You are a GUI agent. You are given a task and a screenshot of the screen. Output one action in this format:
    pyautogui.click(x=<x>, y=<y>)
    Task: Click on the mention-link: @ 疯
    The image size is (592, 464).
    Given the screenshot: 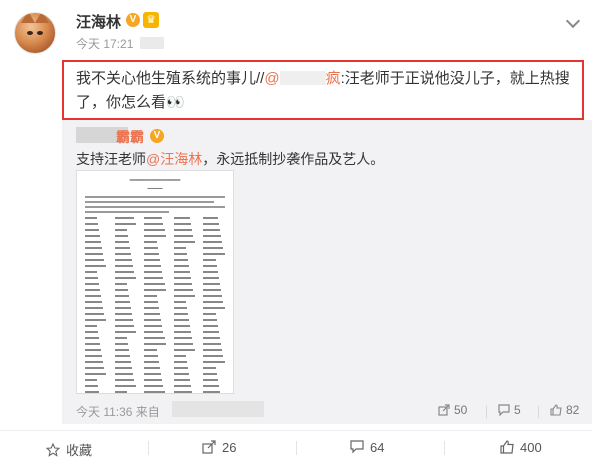 What is the action you would take?
    pyautogui.click(x=302, y=78)
    